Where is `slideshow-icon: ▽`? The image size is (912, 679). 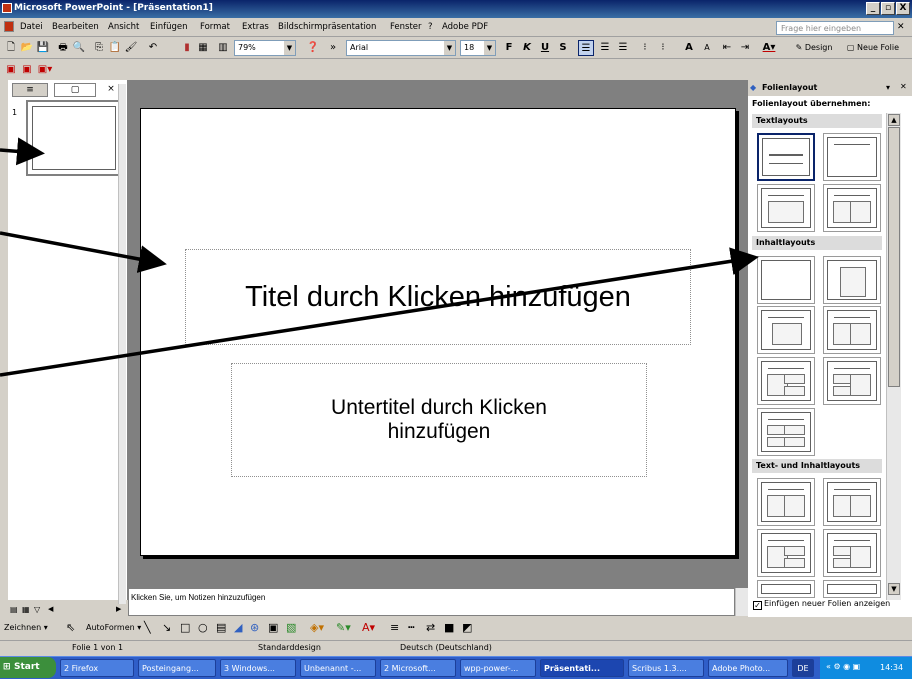
slideshow-icon: ▽ is located at coordinates (37, 609).